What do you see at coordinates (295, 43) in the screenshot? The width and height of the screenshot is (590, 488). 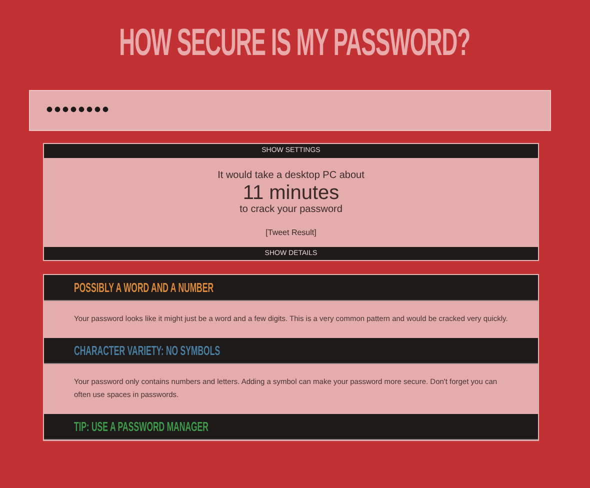 I see `page-title: HOW SECURE IS MY PASSWORD?` at bounding box center [295, 43].